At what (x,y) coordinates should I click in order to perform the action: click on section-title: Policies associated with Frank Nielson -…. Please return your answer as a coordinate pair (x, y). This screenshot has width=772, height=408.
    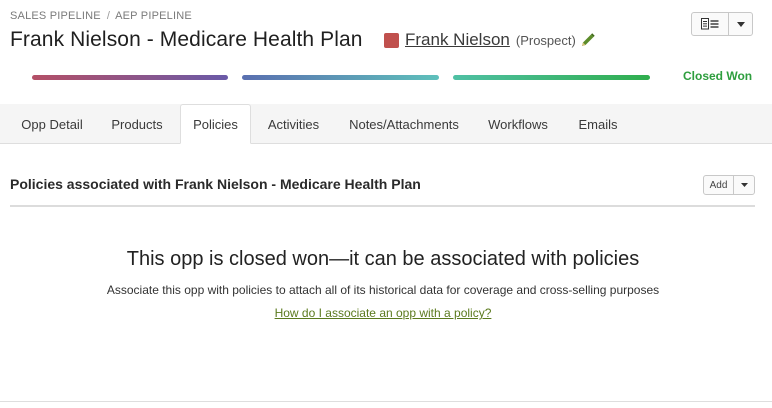
    Looking at the image, I should click on (215, 184).